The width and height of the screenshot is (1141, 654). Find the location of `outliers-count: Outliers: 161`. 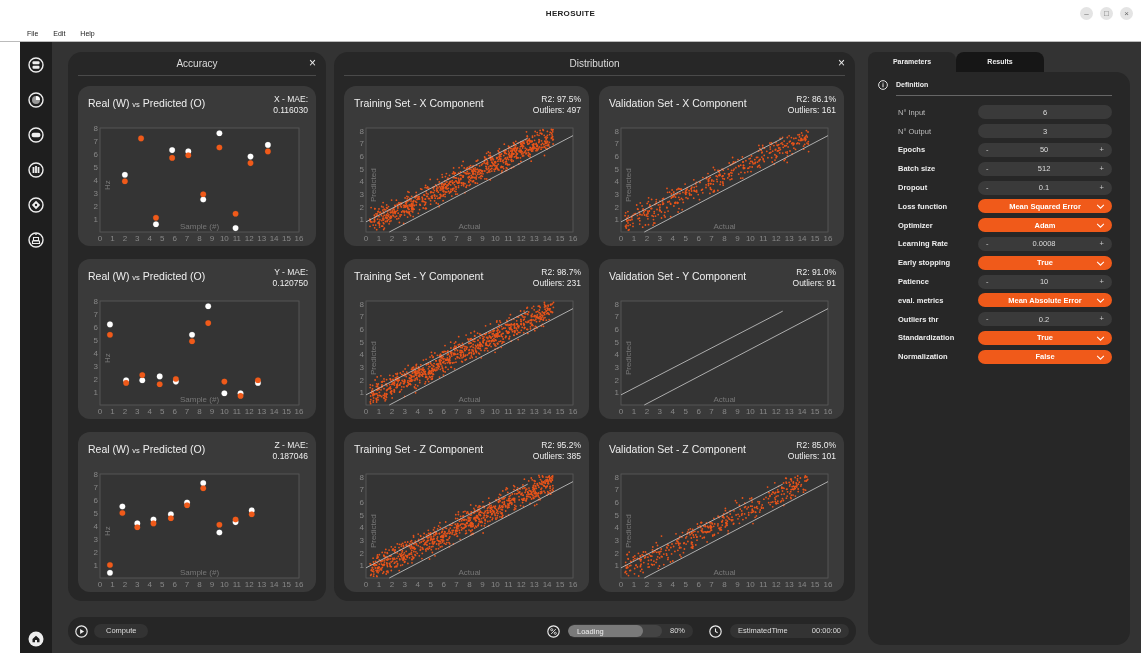

outliers-count: Outliers: 161 is located at coordinates (811, 109).